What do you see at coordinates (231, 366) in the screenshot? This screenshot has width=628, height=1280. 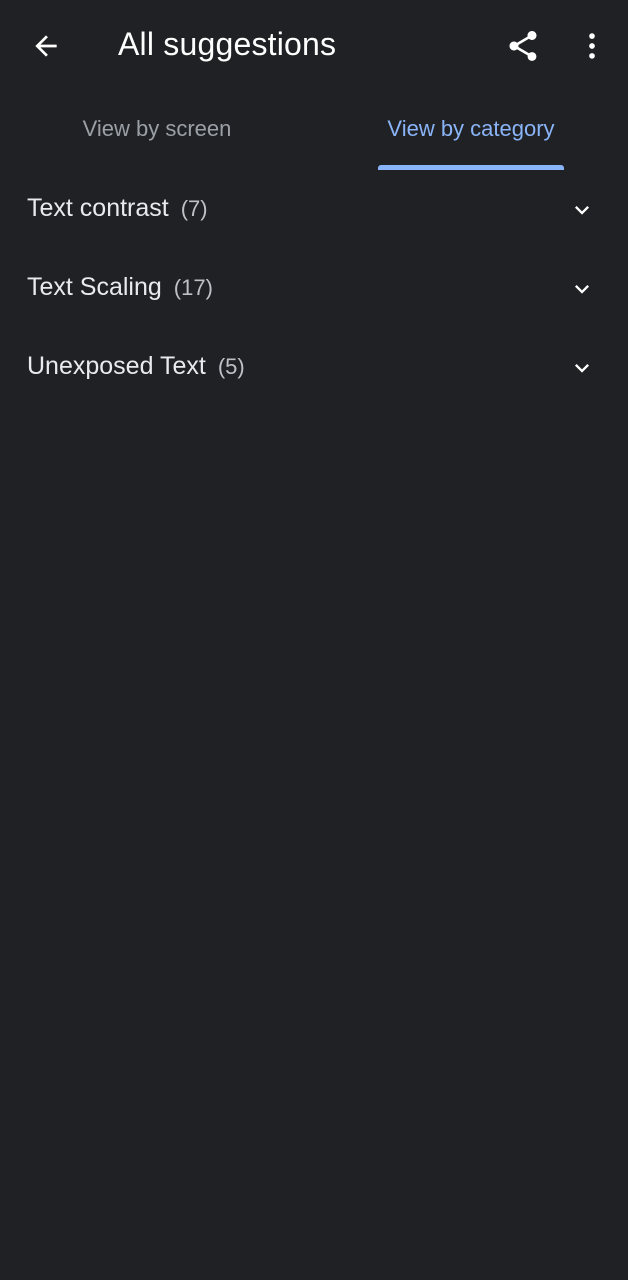 I see `category-count: (5)` at bounding box center [231, 366].